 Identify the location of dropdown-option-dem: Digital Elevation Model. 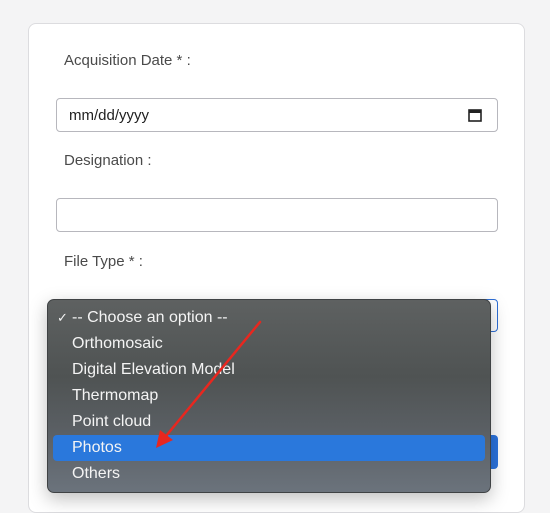
(269, 370).